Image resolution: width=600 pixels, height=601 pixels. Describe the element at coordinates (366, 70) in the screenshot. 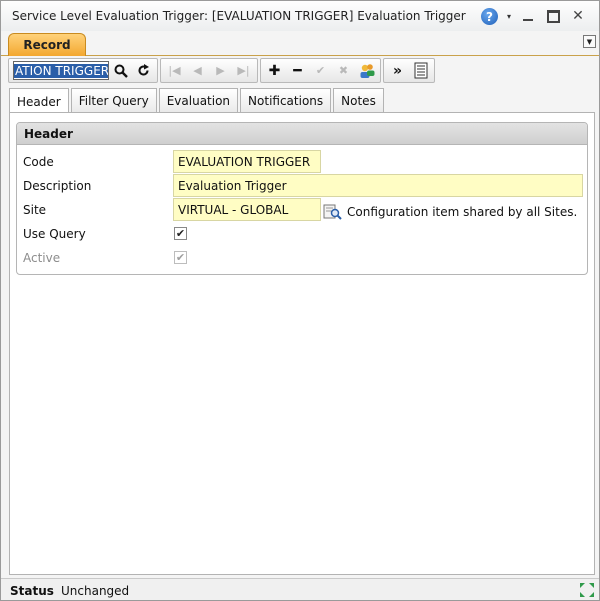

I see `users-icon` at that location.